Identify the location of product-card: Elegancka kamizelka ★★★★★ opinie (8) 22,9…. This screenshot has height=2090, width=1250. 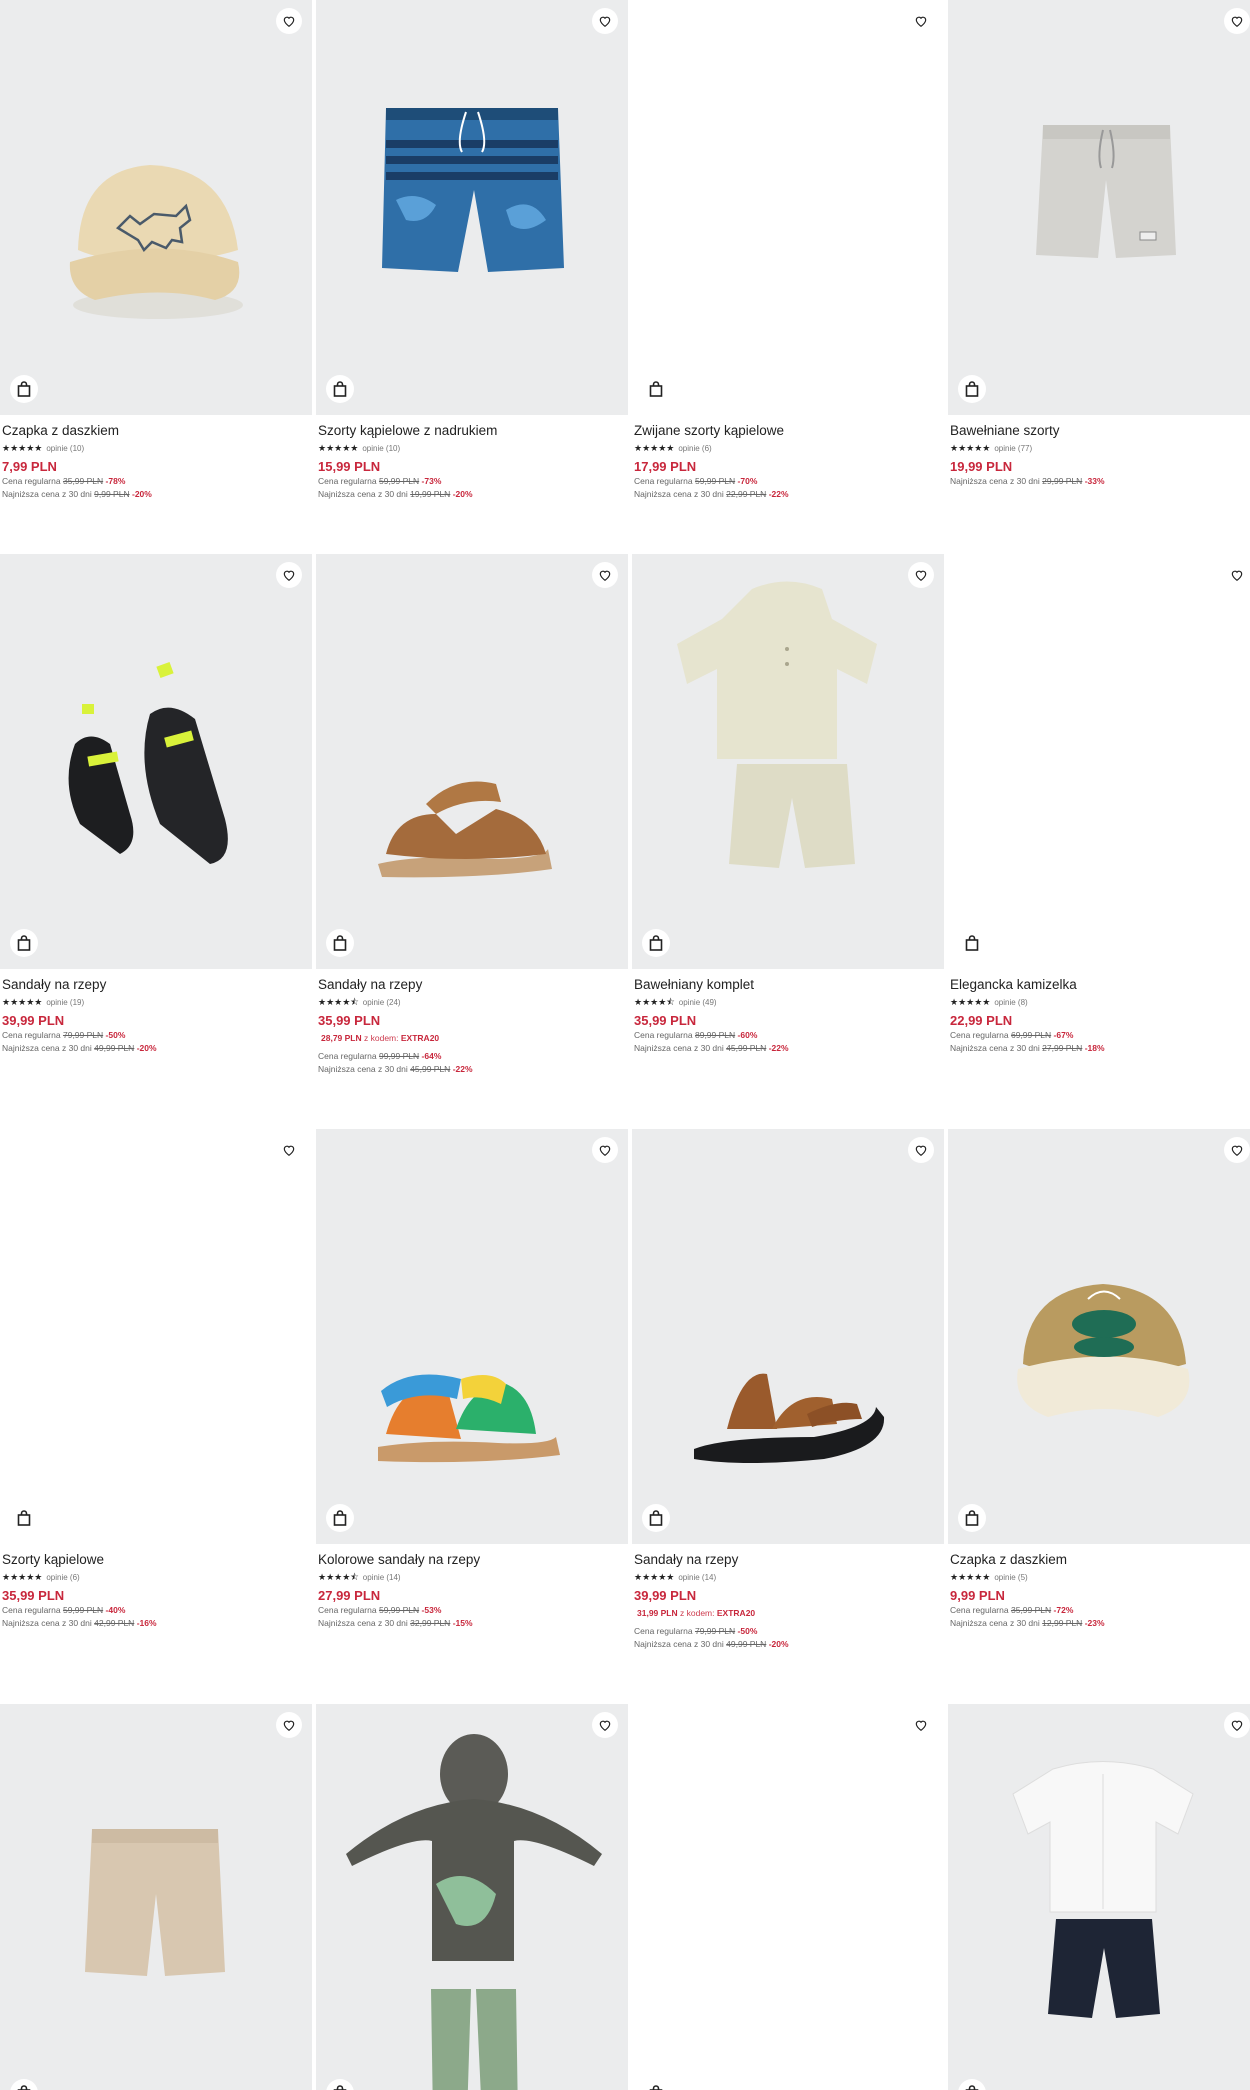
(1099, 804).